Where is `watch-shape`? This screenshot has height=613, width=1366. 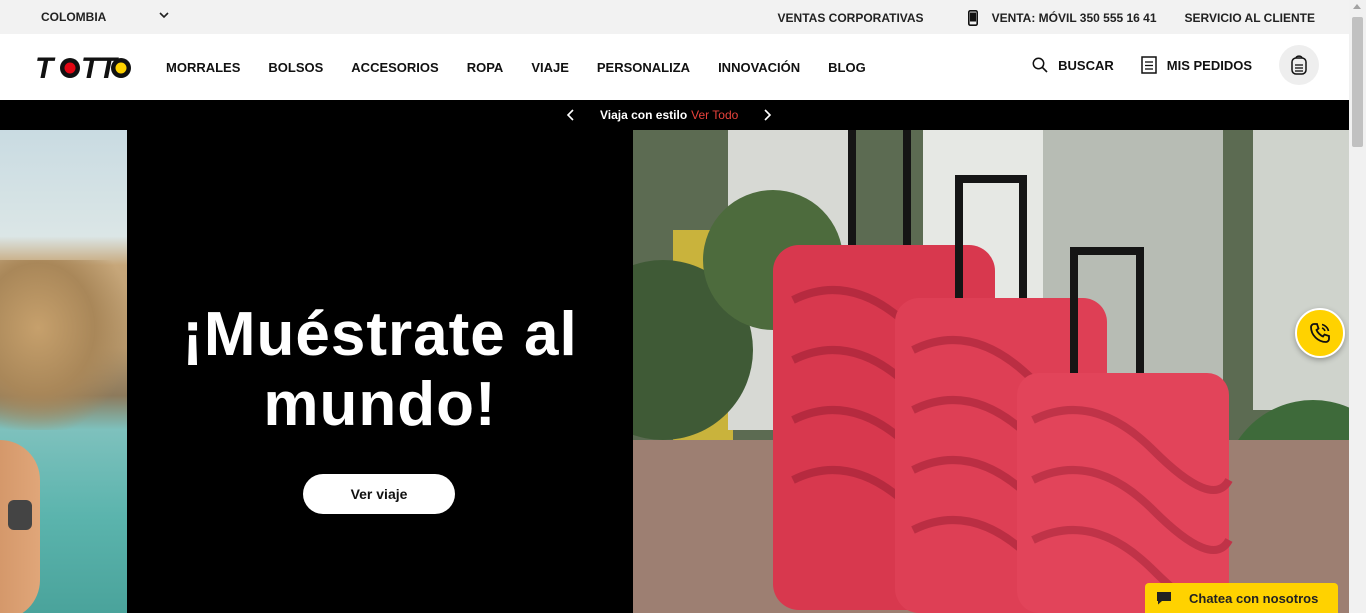
watch-shape is located at coordinates (20, 515).